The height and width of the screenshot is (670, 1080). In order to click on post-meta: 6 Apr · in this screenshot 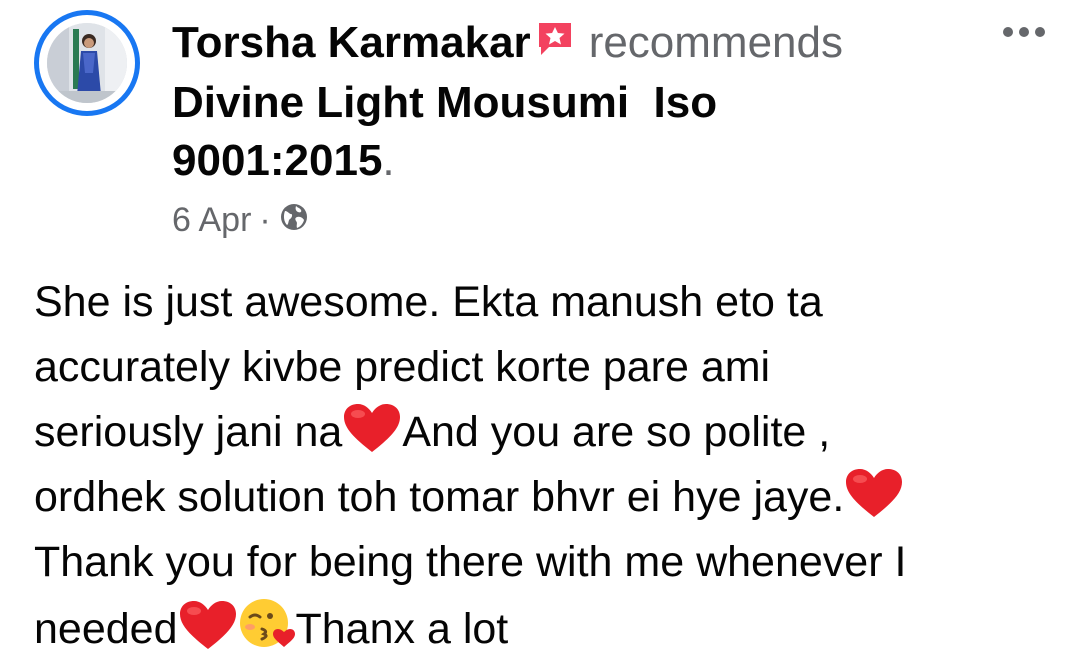, I will do `click(240, 220)`.